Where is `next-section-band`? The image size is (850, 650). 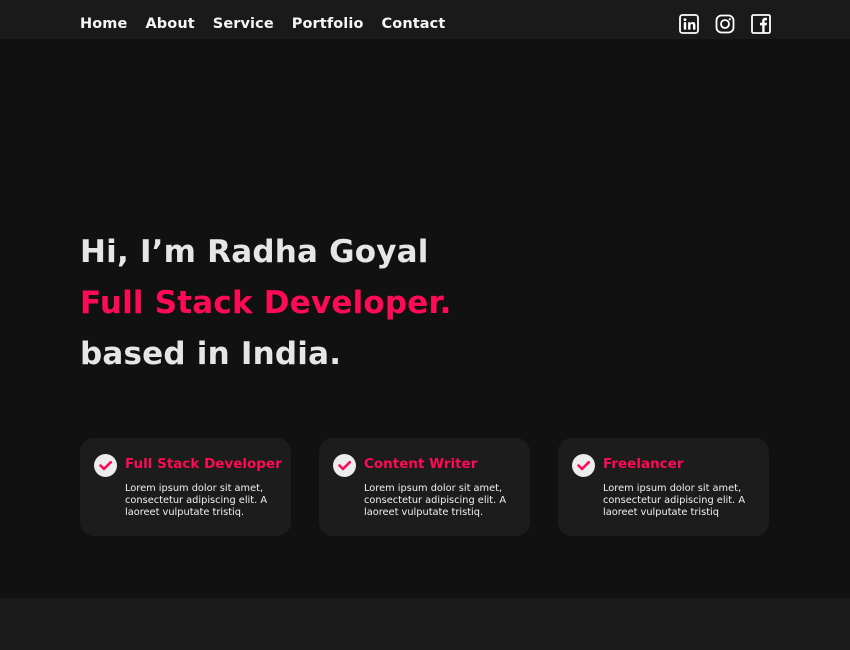 next-section-band is located at coordinates (425, 624).